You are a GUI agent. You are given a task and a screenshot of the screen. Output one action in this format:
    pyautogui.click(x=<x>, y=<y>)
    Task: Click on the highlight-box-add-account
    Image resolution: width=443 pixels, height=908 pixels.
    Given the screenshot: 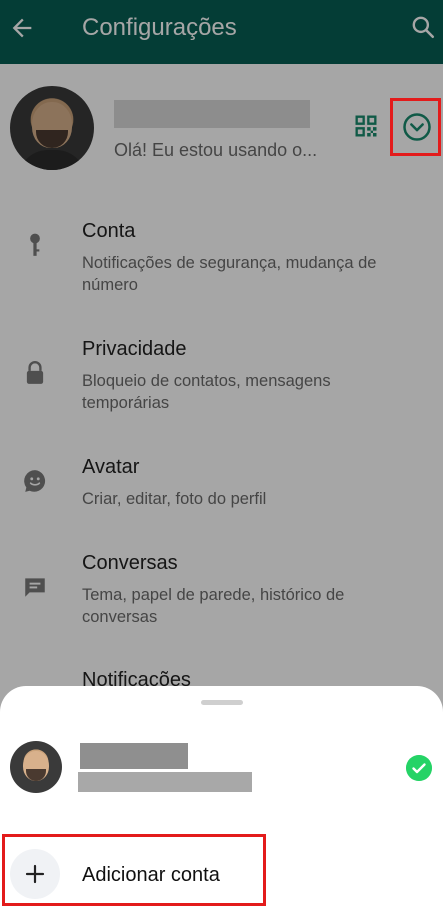 What is the action you would take?
    pyautogui.click(x=134, y=870)
    